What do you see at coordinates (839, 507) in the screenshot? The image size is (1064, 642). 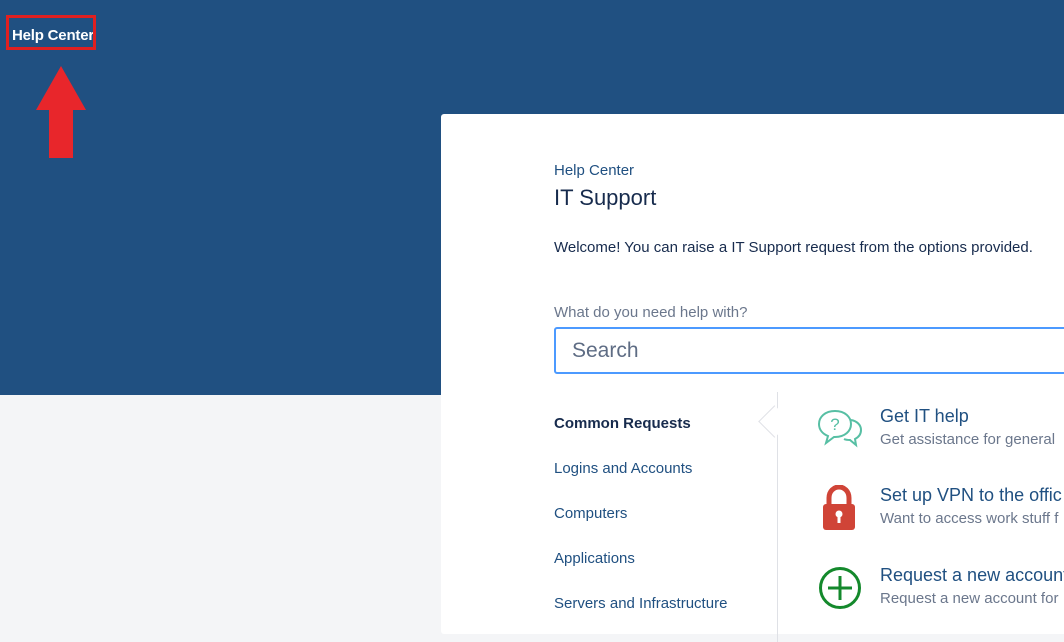 I see `lock-icon` at bounding box center [839, 507].